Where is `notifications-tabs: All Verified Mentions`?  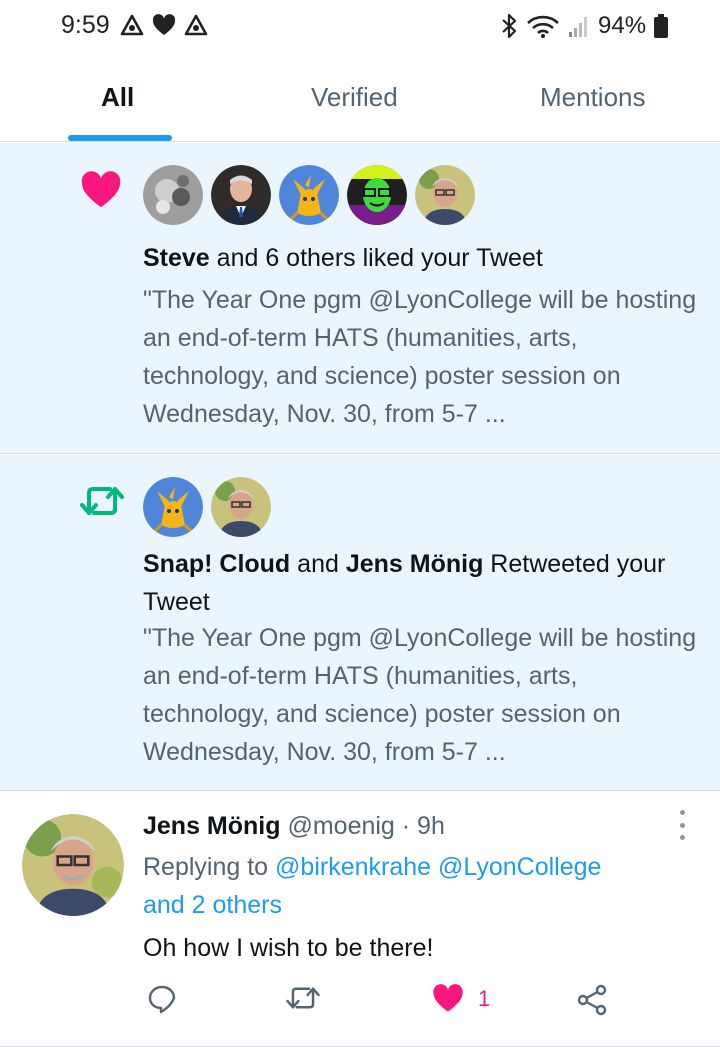 notifications-tabs: All Verified Mentions is located at coordinates (360, 103).